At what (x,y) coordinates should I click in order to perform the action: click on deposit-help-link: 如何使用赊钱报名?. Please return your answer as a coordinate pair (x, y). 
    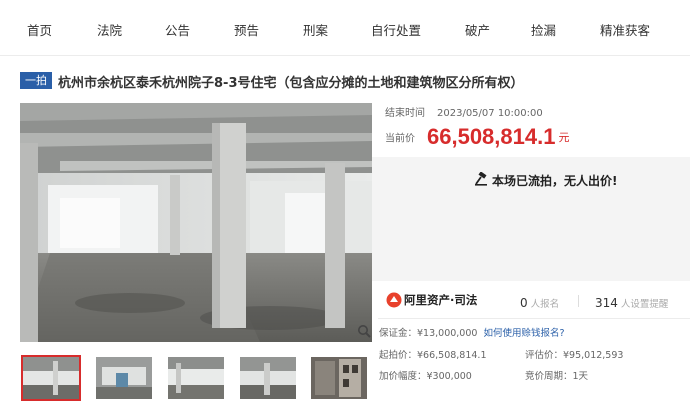
    Looking at the image, I should click on (523, 333).